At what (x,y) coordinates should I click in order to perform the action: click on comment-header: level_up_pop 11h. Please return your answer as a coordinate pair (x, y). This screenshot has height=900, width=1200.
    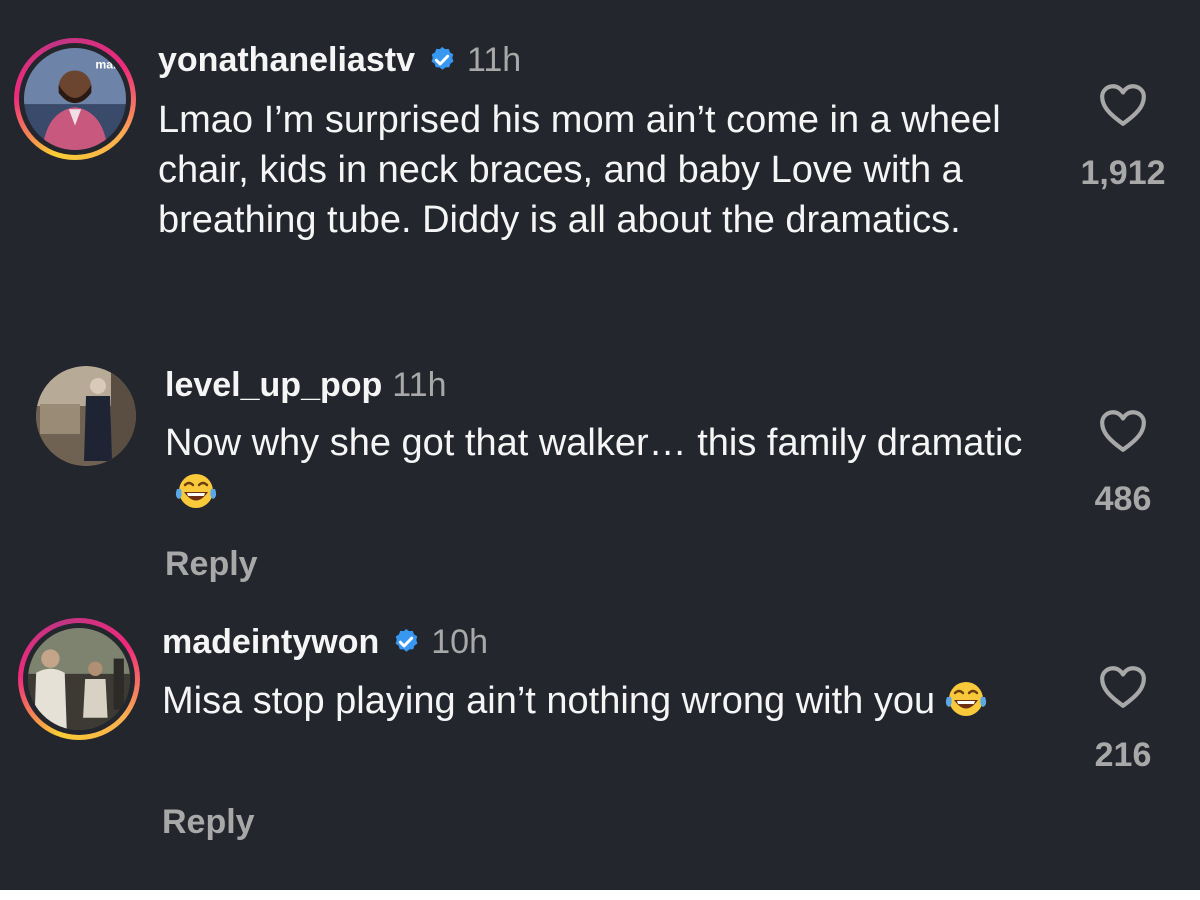
    Looking at the image, I should click on (306, 385).